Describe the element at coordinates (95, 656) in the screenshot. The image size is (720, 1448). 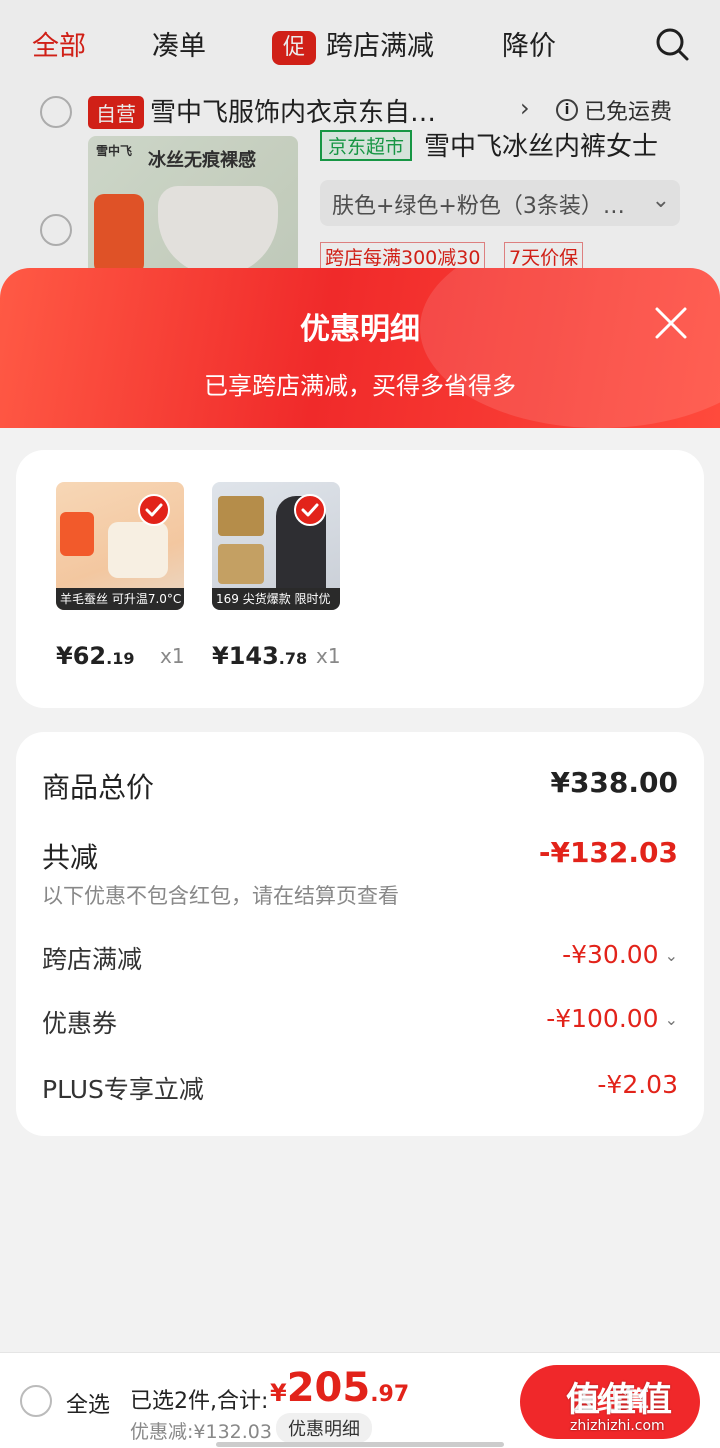
I see `item-price: ¥62.19` at that location.